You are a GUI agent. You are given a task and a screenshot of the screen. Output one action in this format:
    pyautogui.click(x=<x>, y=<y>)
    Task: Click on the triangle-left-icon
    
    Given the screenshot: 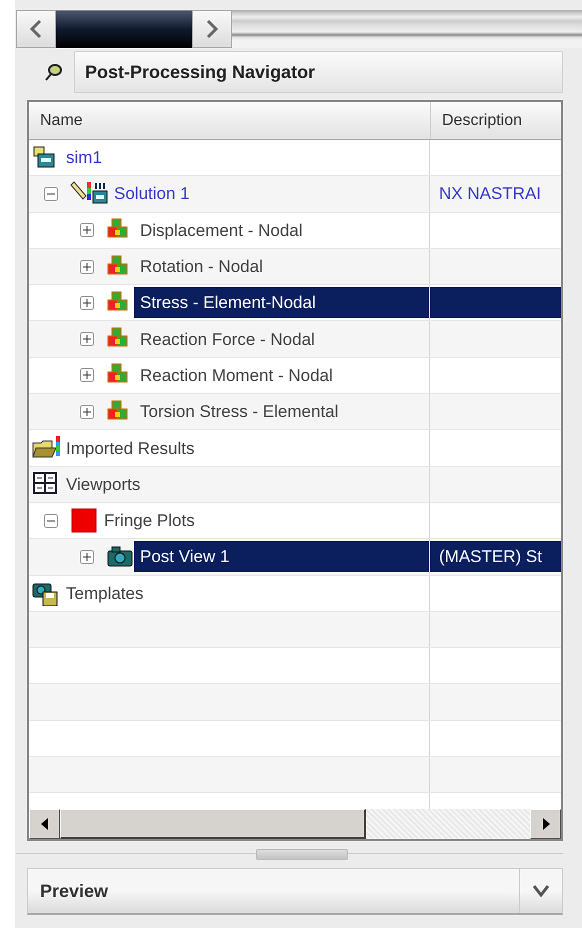 What is the action you would take?
    pyautogui.click(x=44, y=824)
    